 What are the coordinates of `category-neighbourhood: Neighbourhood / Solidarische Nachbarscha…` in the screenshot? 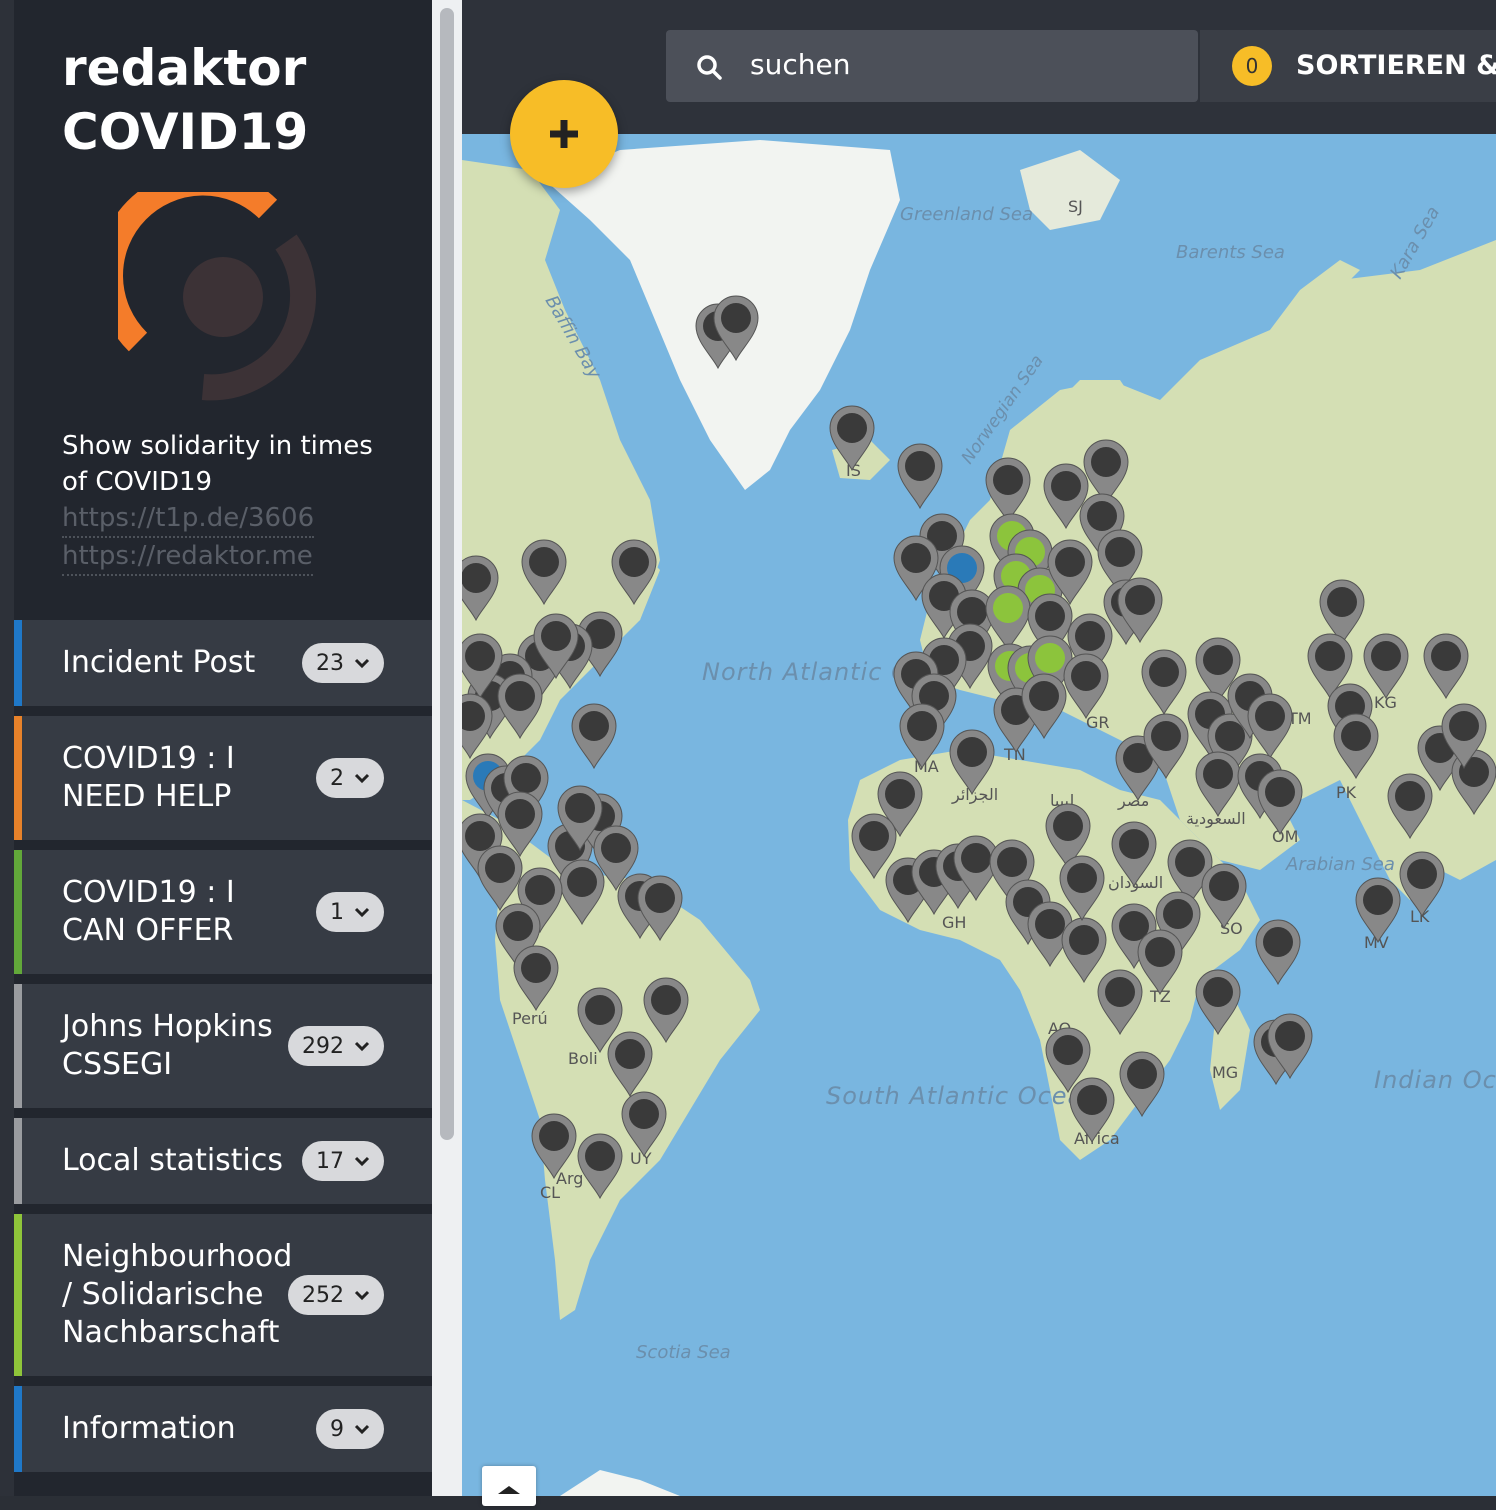 It's located at (223, 1295).